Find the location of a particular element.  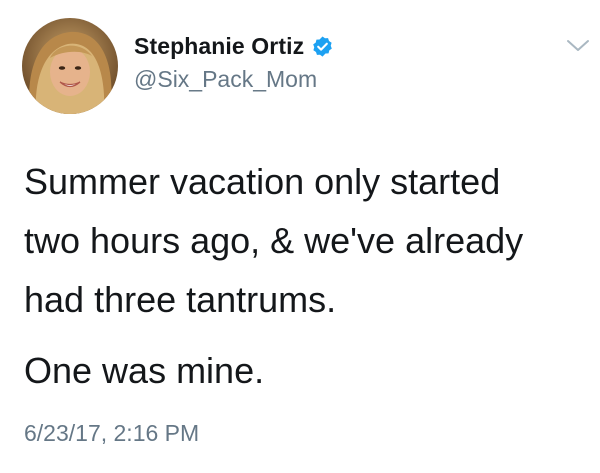

avatar is located at coordinates (70, 66).